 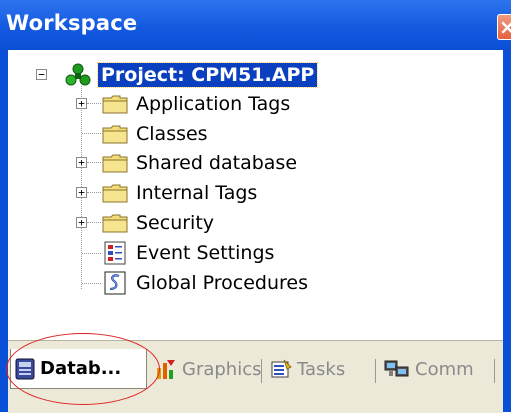 I want to click on tree-item-label: Application Tags, so click(x=213, y=104).